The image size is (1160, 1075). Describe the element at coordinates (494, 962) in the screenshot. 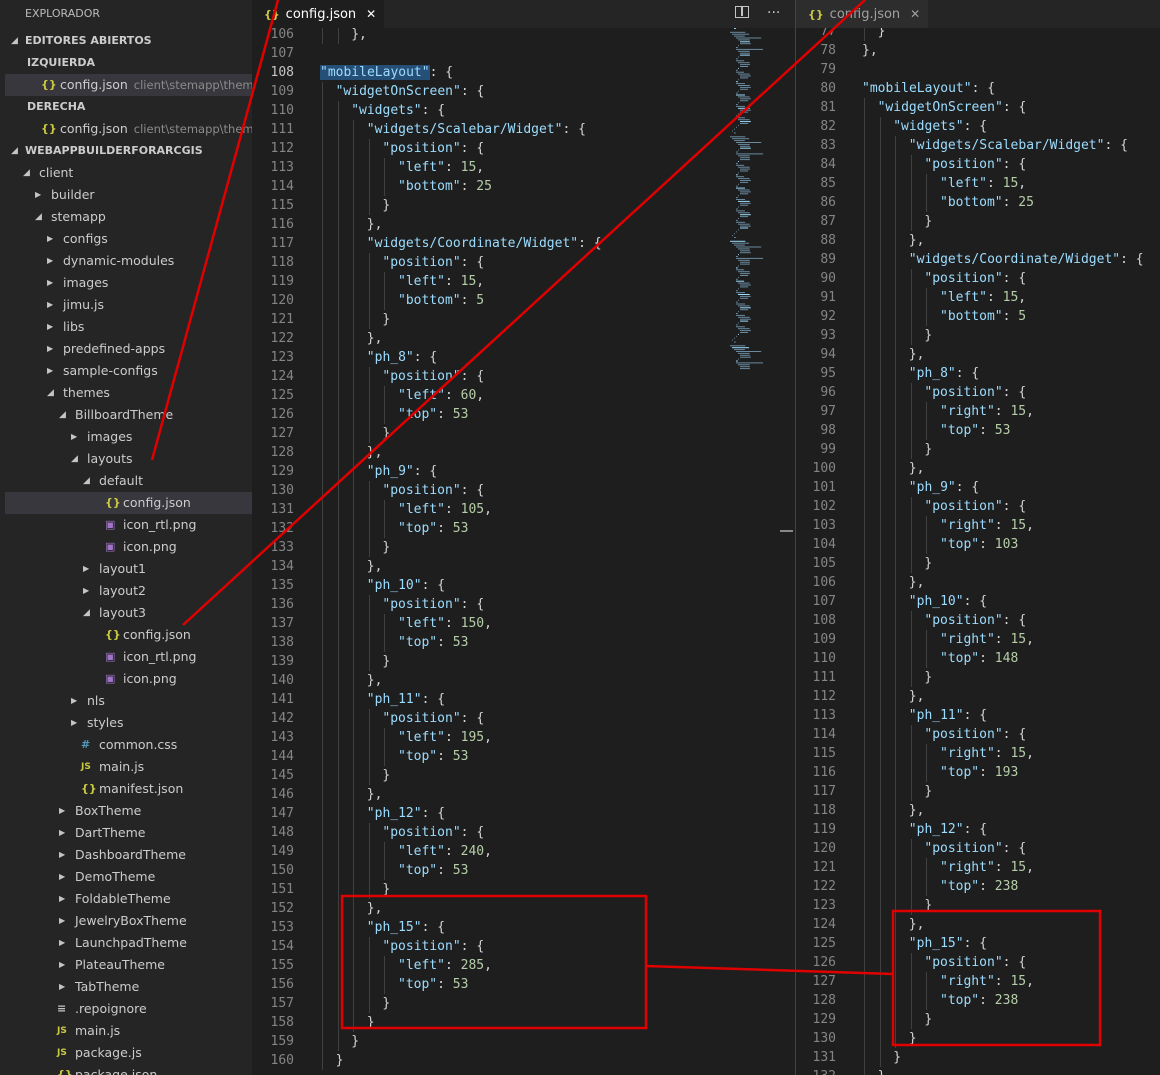

I see `annotation-box-left` at that location.